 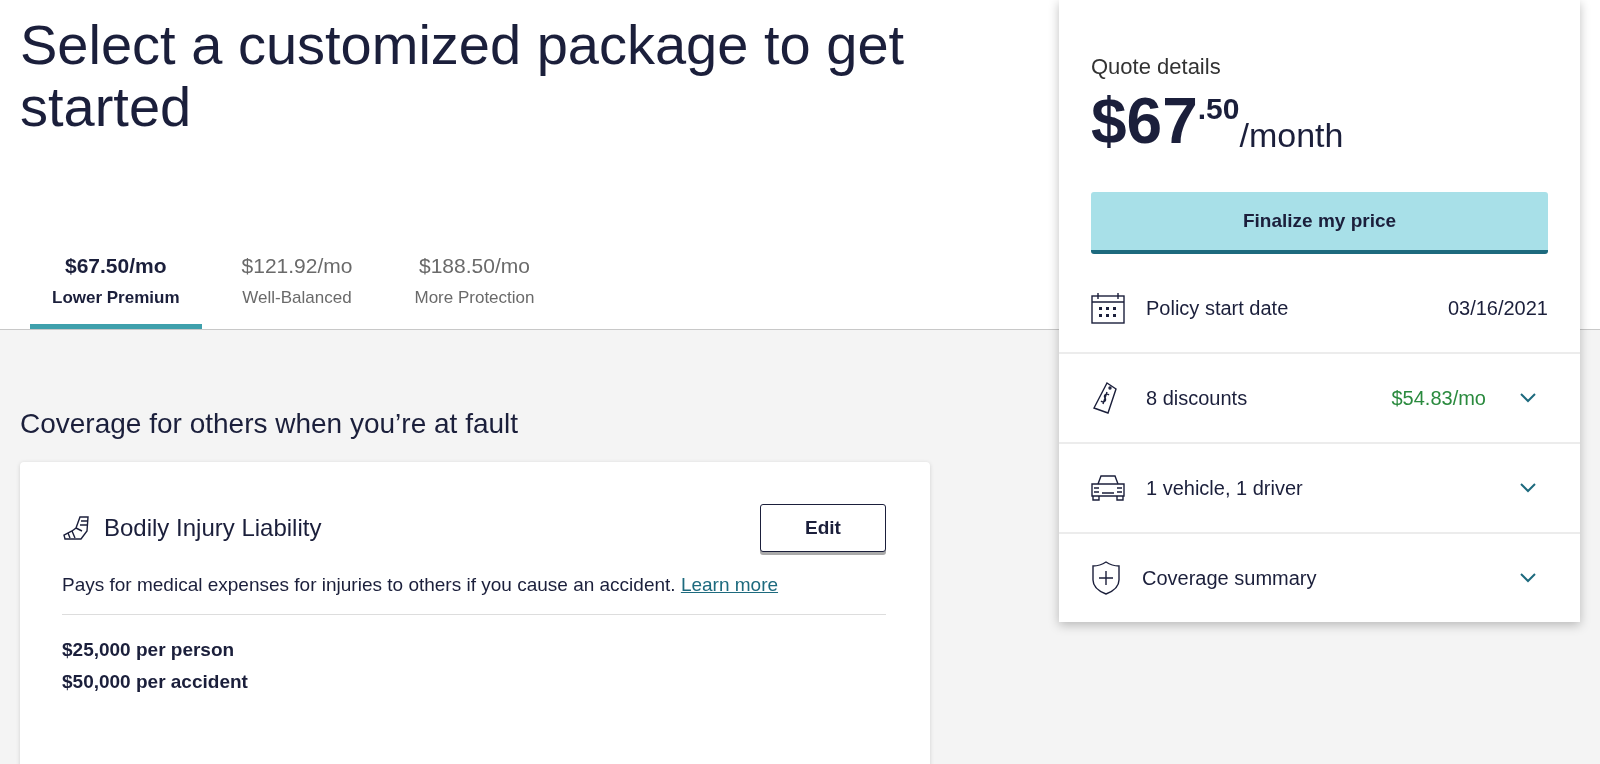 I want to click on row-label: Coverage summary, so click(x=1229, y=578).